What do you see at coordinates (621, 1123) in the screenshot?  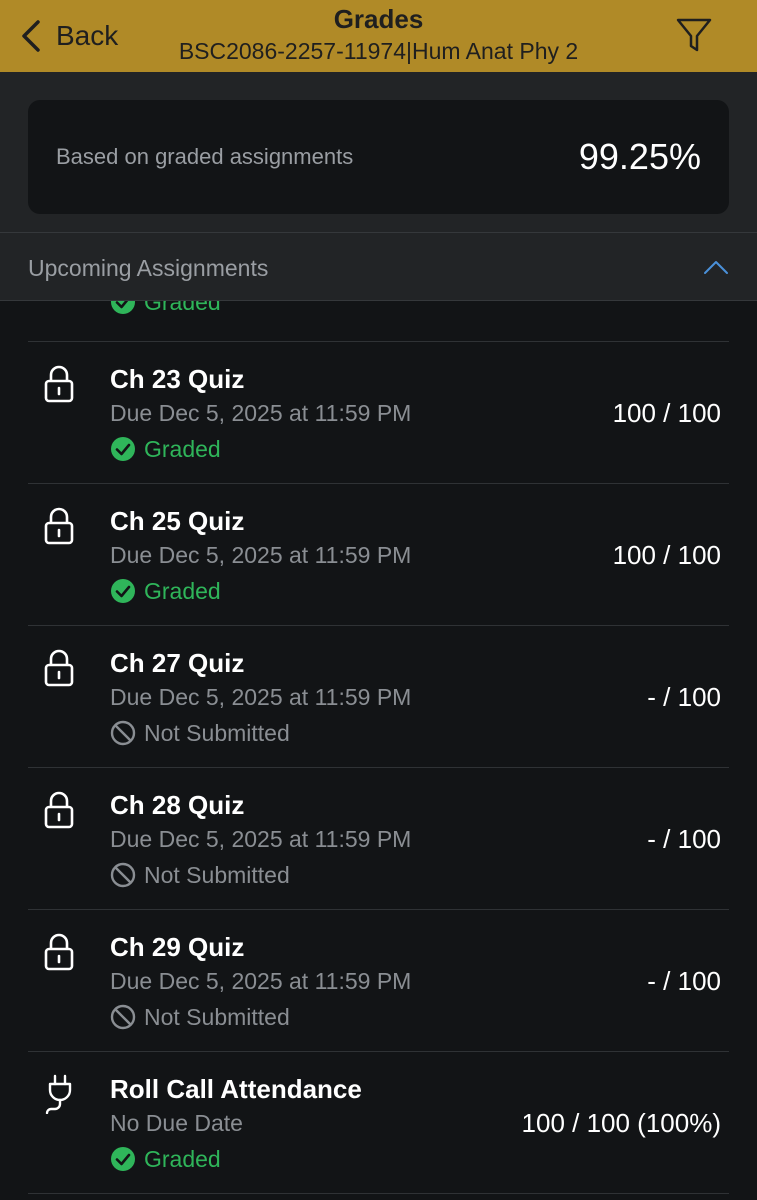 I see `score: 100 / 100 (100%)` at bounding box center [621, 1123].